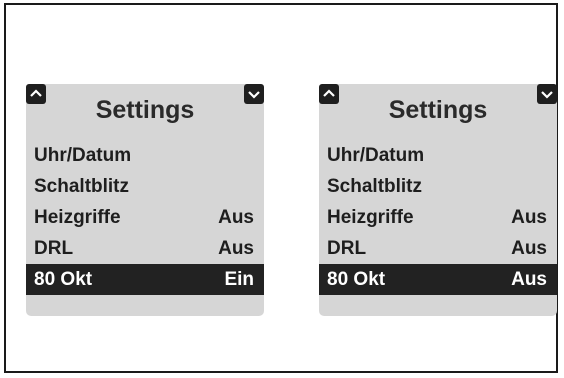 The width and height of the screenshot is (564, 378). Describe the element at coordinates (145, 279) in the screenshot. I see `menu-item-80-okt: 80 Okt Ein` at that location.